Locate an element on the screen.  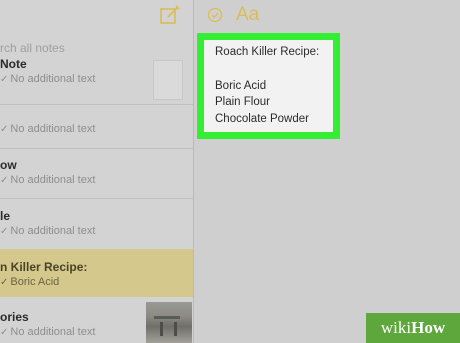
note-line: Chocolate Powder is located at coordinates (262, 119).